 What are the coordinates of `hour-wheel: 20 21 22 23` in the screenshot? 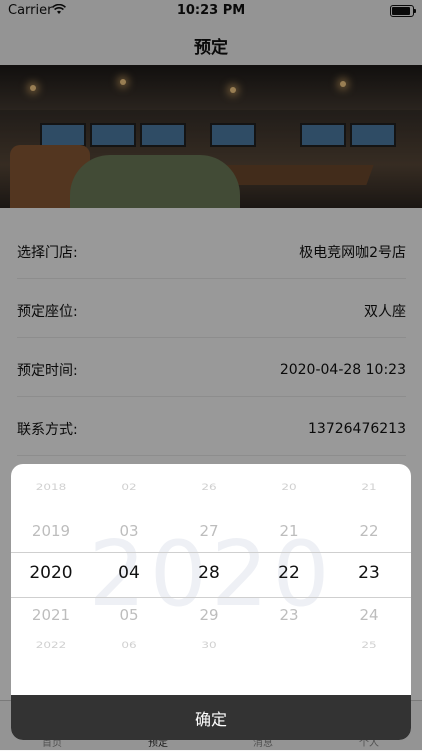 It's located at (289, 579).